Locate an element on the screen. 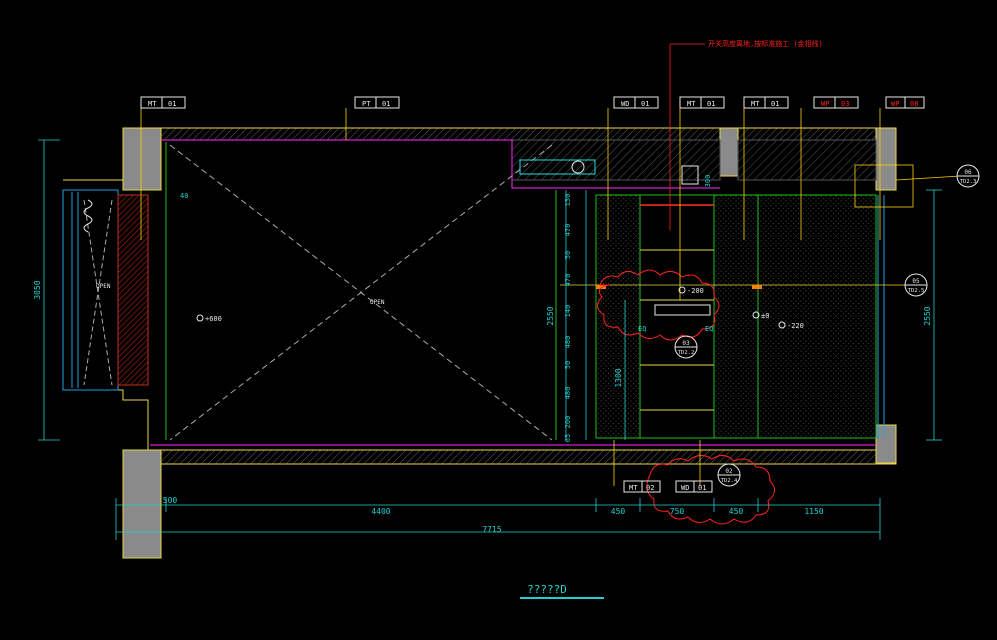 This screenshot has height=640, width=997. svg-text: 03 is located at coordinates (686, 343).